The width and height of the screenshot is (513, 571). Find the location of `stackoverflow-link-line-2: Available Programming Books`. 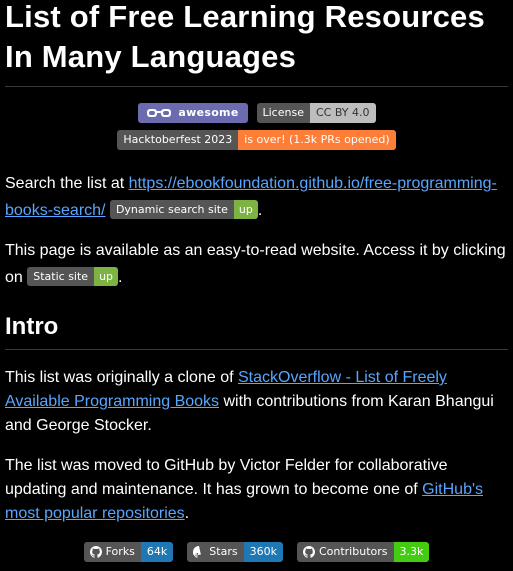

stackoverflow-link-line-2: Available Programming Books is located at coordinates (112, 401).